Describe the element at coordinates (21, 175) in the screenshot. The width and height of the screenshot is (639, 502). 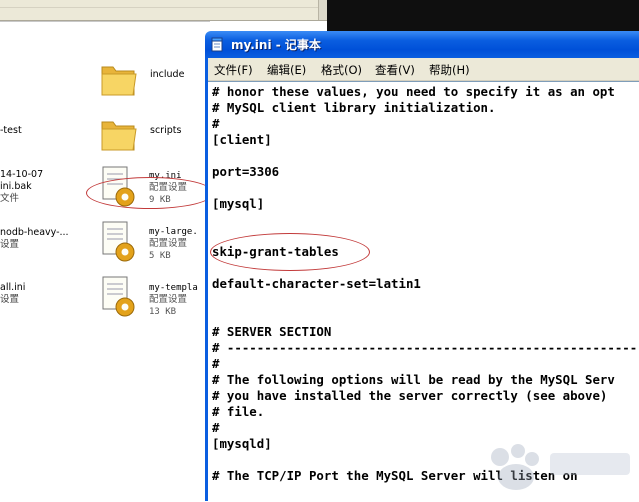
I see `file-name-partial: 14-10-07` at that location.